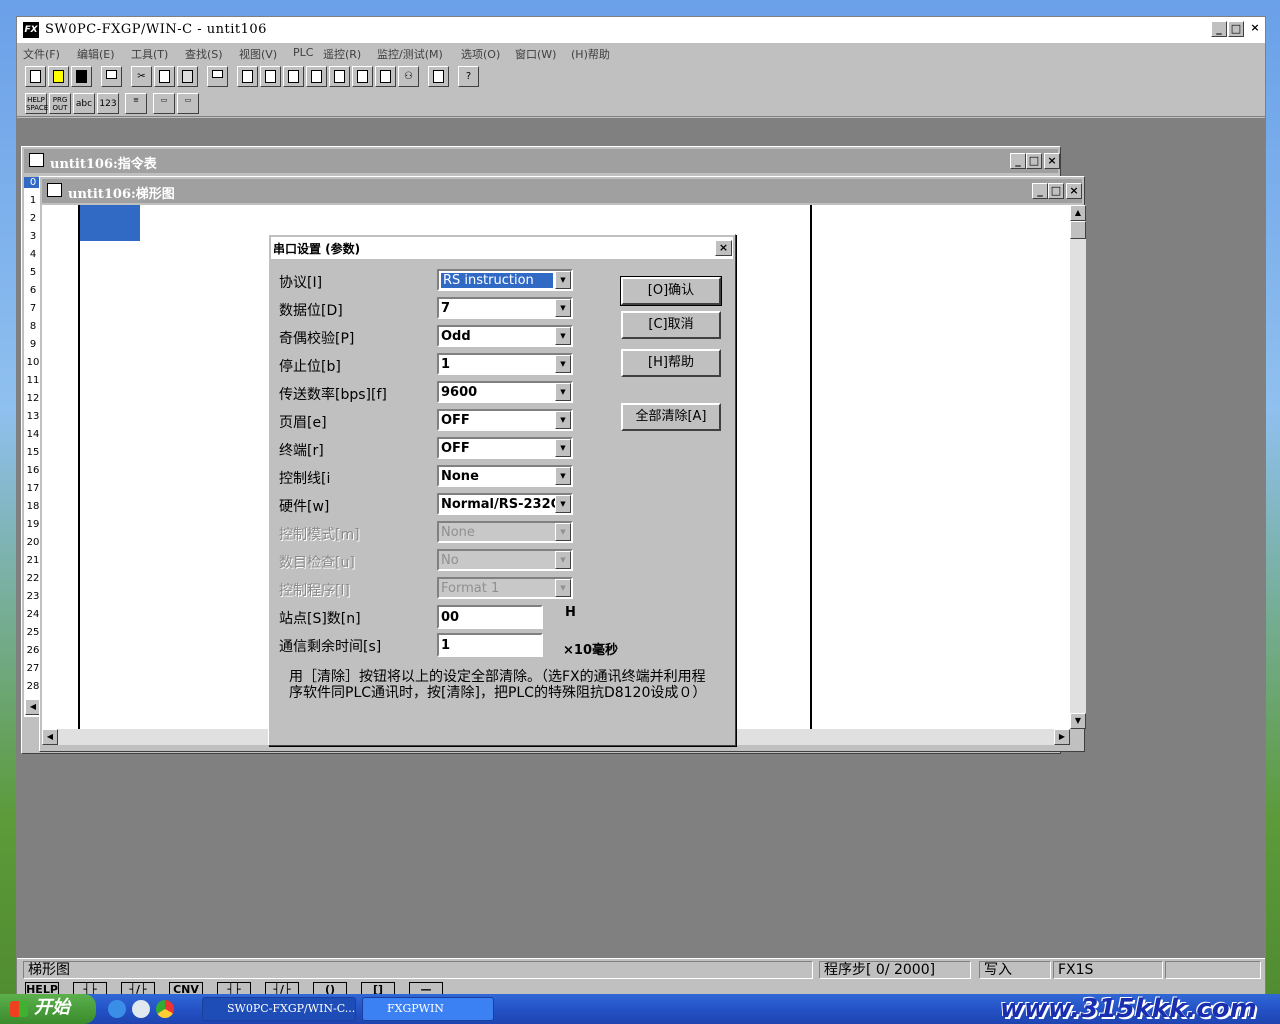 This screenshot has width=1280, height=1024. Describe the element at coordinates (84, 103) in the screenshot. I see `comment-button: abc` at that location.